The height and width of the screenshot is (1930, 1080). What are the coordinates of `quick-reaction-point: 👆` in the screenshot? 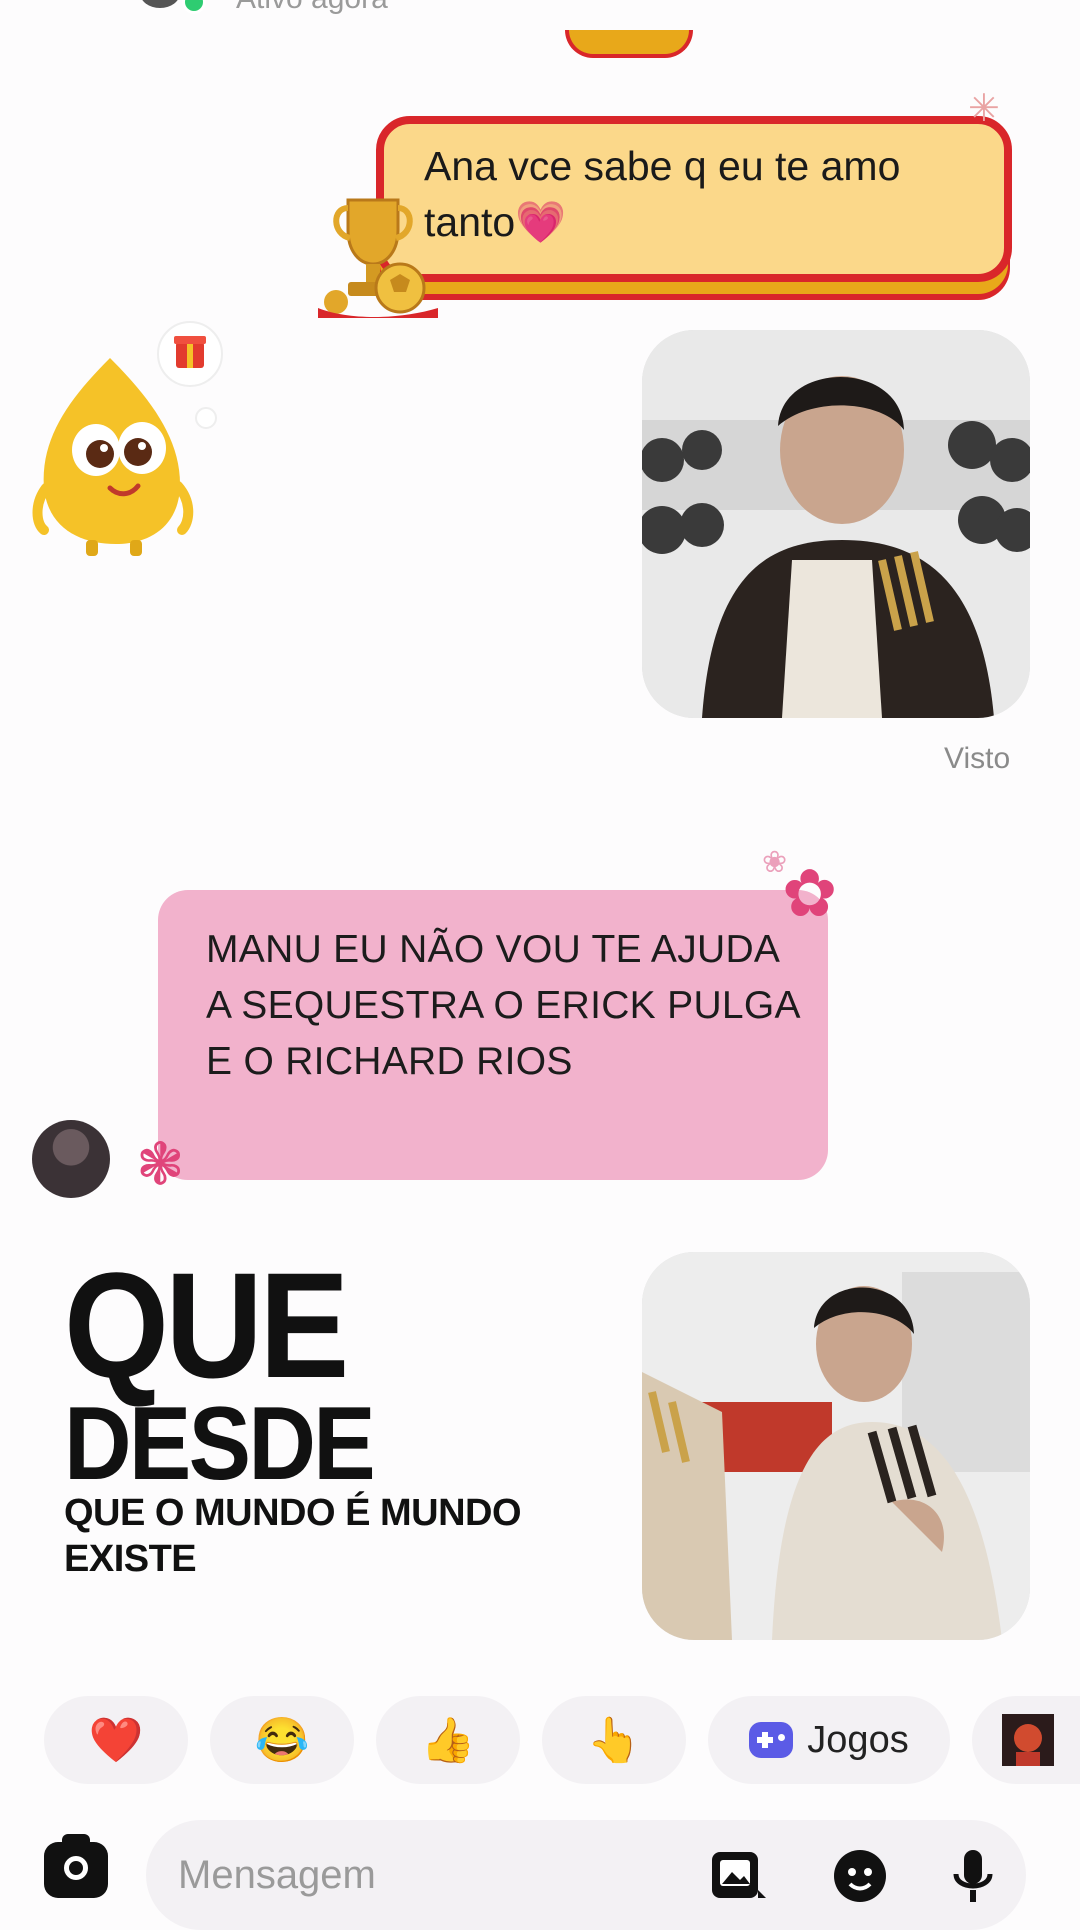 It's located at (614, 1740).